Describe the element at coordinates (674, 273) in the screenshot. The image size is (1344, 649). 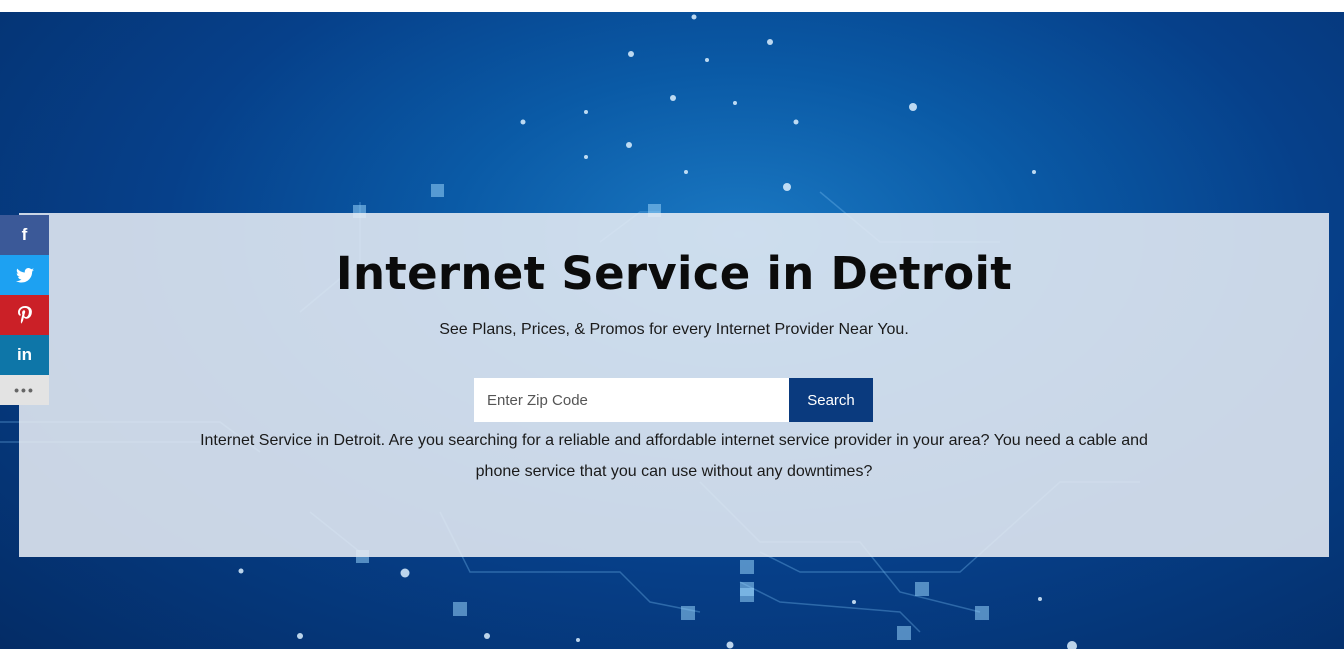
I see `page-title: Internet Service in Detroit` at that location.